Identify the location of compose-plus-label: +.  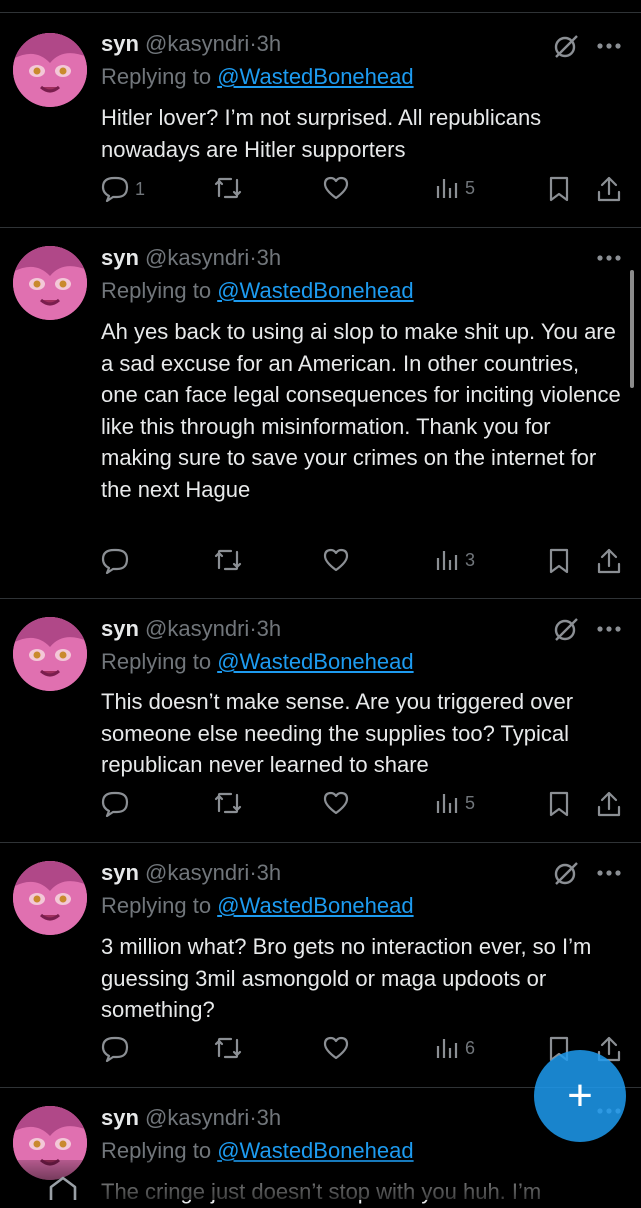
(580, 1095).